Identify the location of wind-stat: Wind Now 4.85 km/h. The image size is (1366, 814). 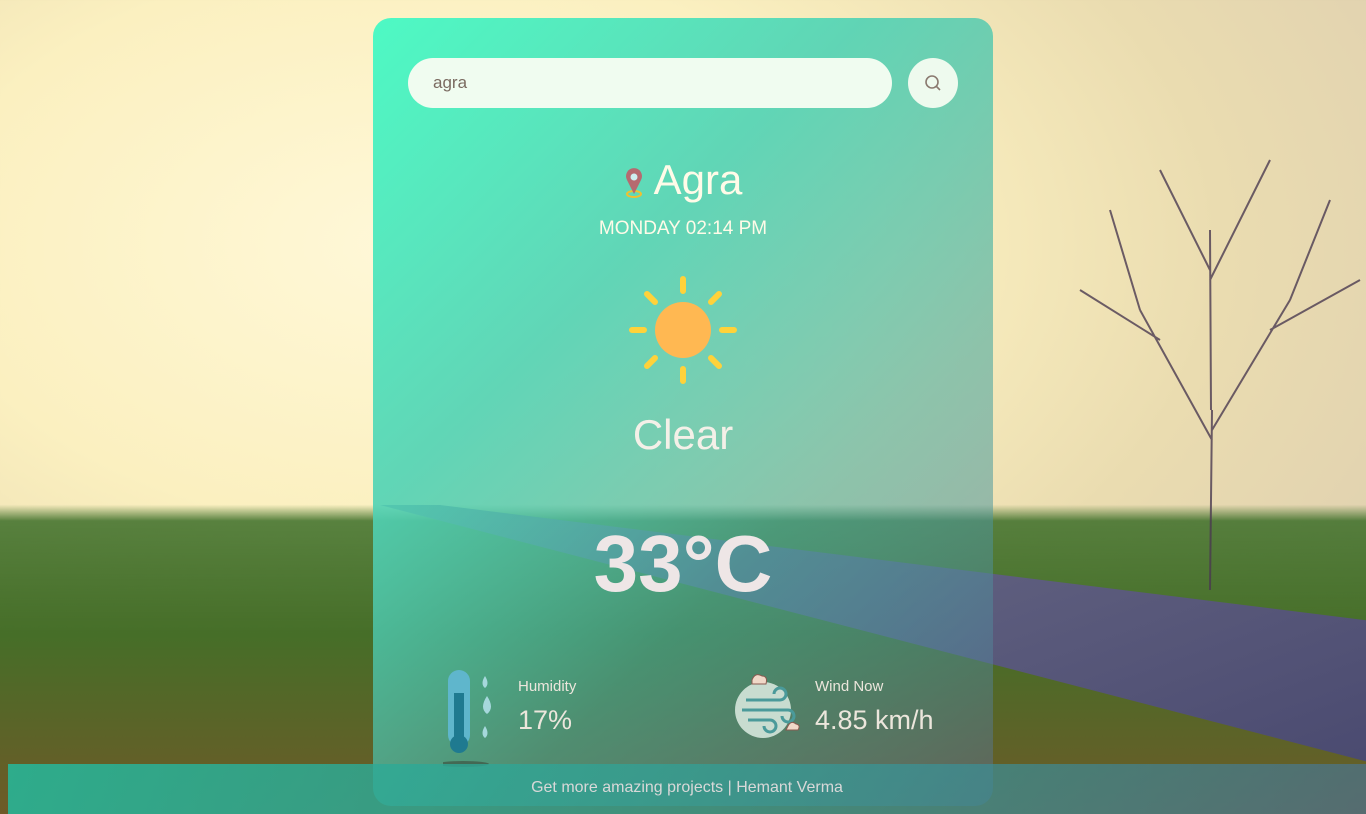
(831, 708).